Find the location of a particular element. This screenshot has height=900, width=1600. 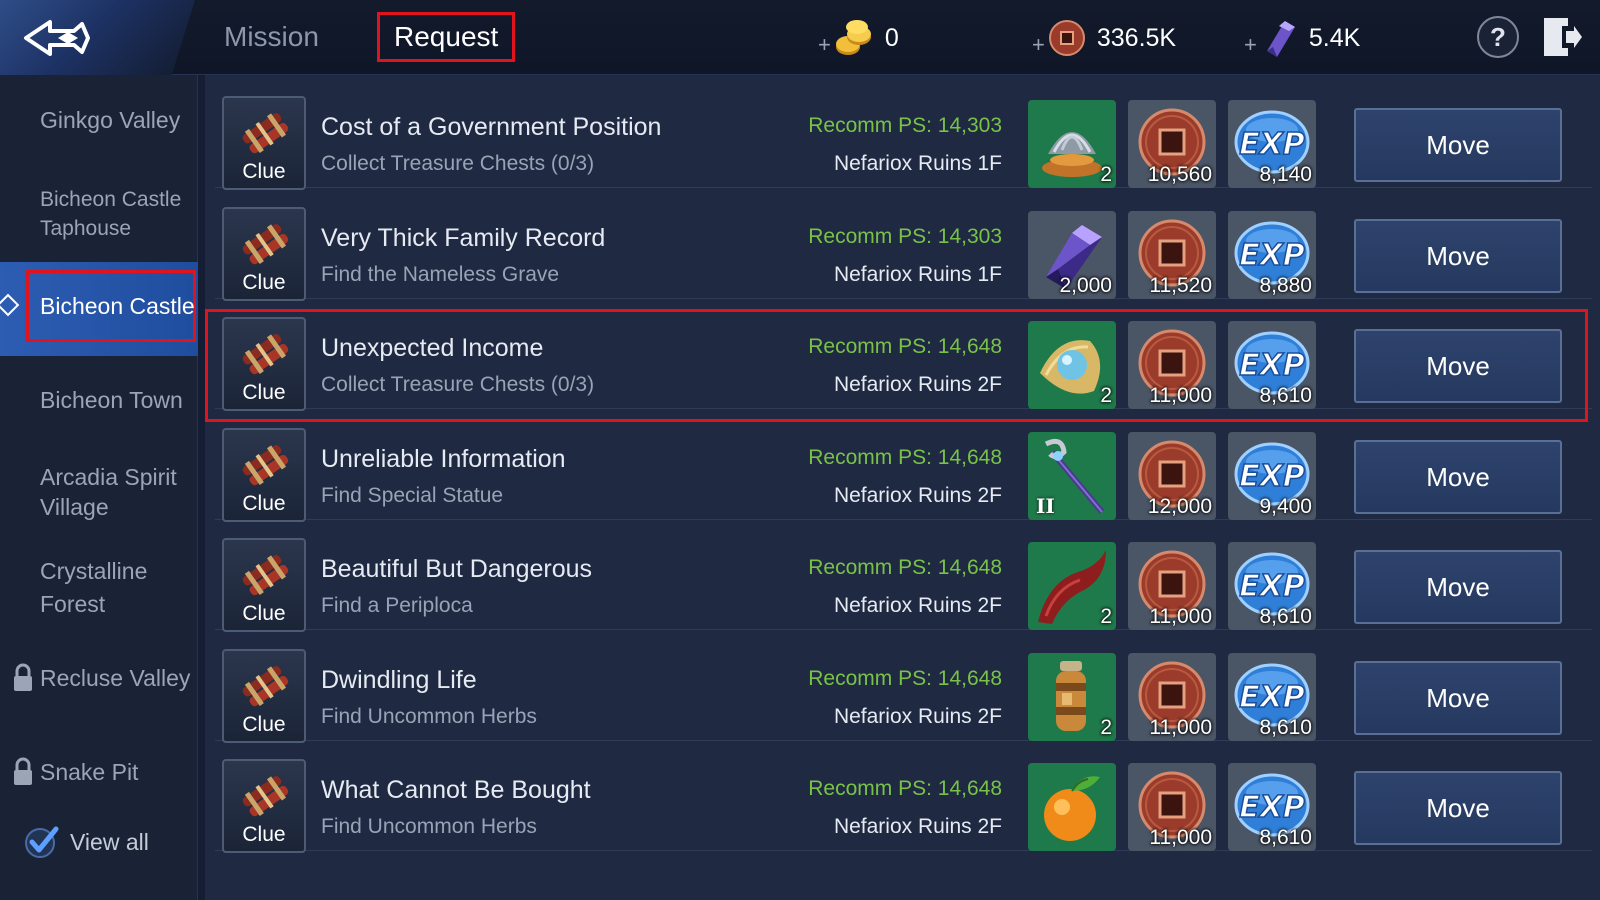

reward-exp-slot: EXP 8,880 is located at coordinates (1272, 254).